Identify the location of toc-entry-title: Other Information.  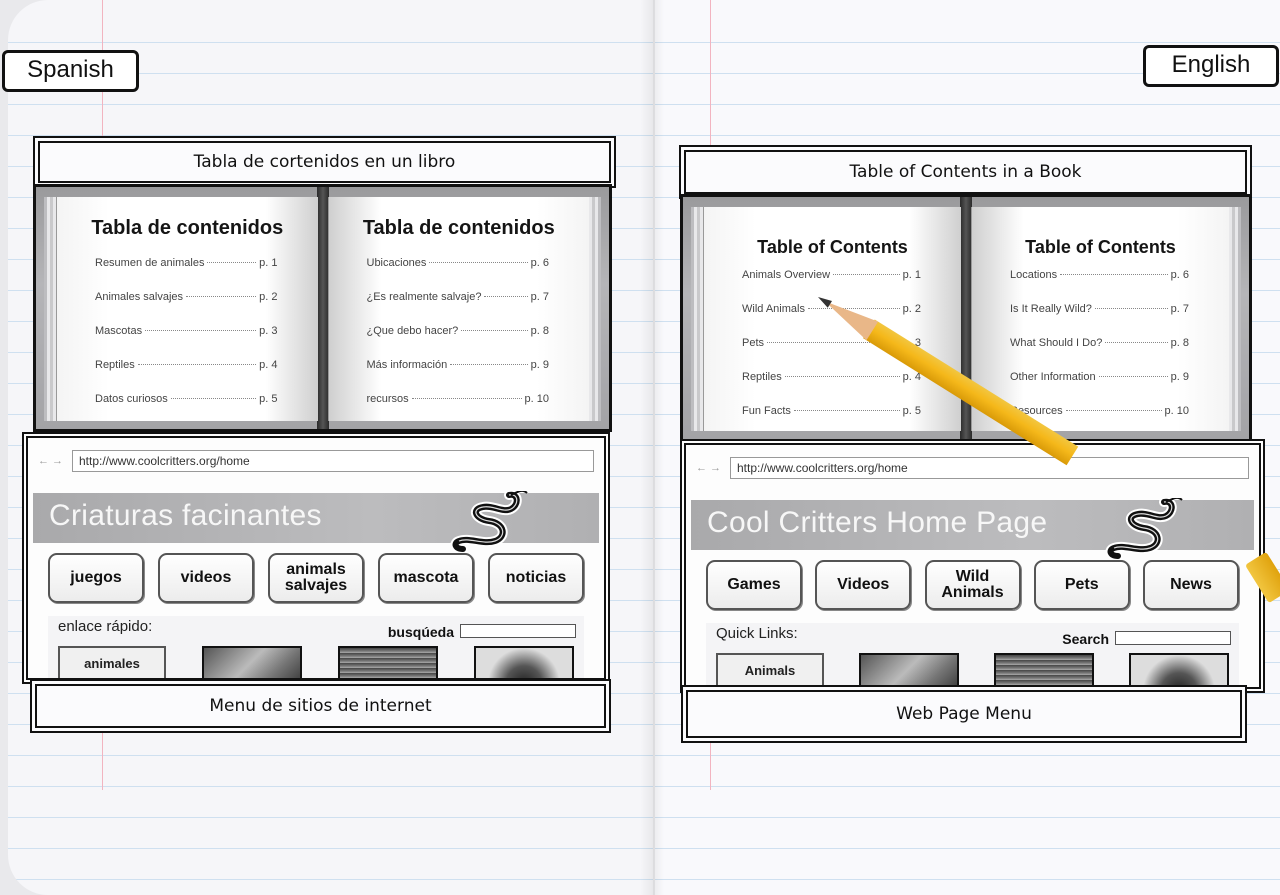
(1053, 377).